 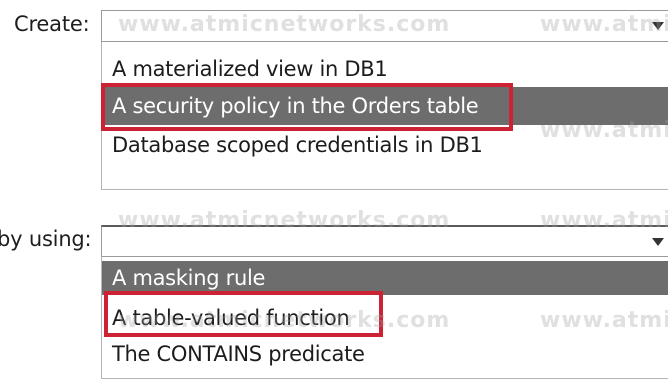 I want to click on create-label: Create:, so click(x=52, y=24).